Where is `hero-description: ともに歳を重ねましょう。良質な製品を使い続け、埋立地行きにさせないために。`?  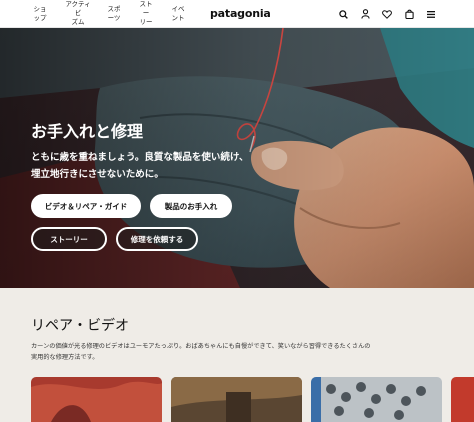 hero-description: ともに歳を重ねましょう。良質な製品を使い続け、埋立地行きにさせないために。 is located at coordinates (140, 166).